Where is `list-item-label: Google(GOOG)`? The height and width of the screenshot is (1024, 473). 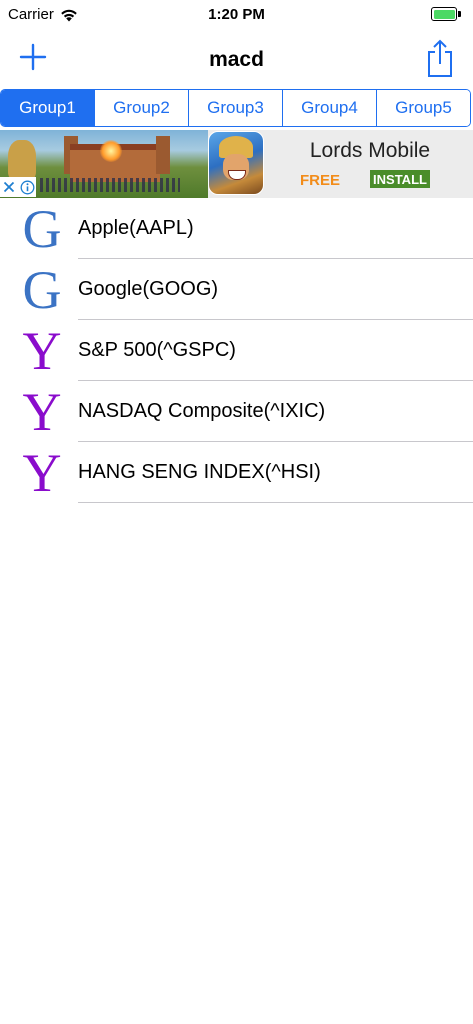 list-item-label: Google(GOOG) is located at coordinates (148, 289).